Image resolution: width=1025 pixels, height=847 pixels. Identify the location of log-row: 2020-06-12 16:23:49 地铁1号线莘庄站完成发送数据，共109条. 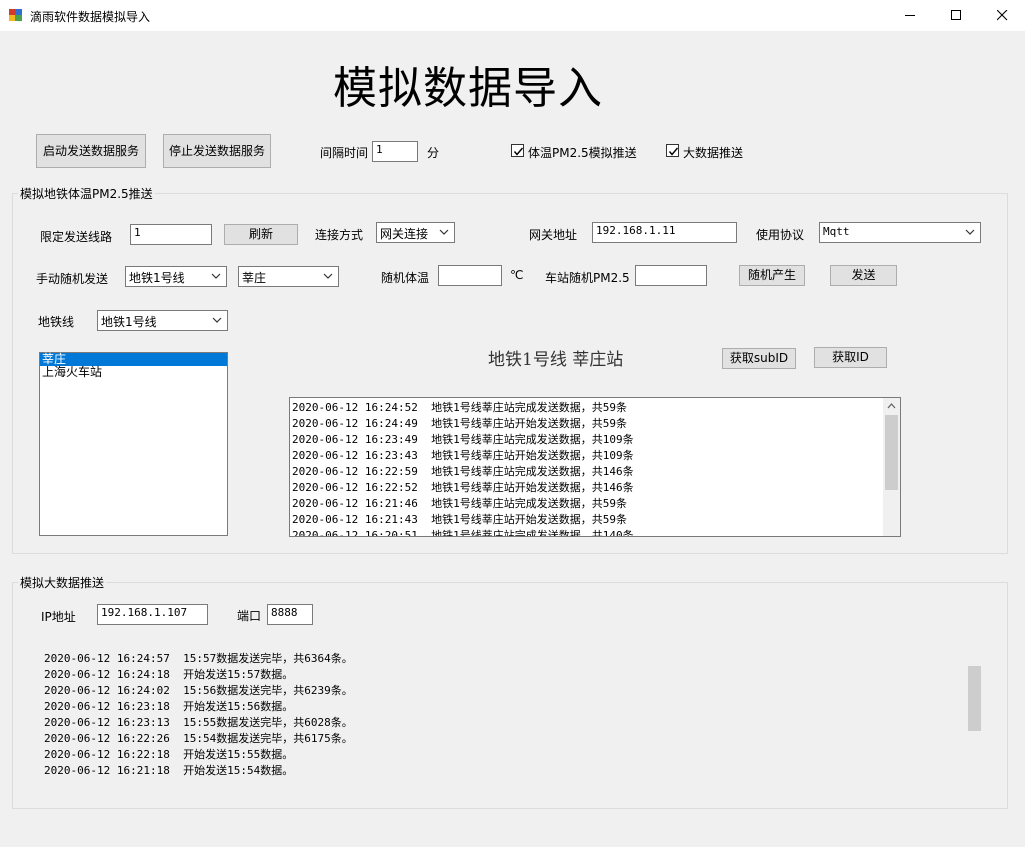
(463, 439).